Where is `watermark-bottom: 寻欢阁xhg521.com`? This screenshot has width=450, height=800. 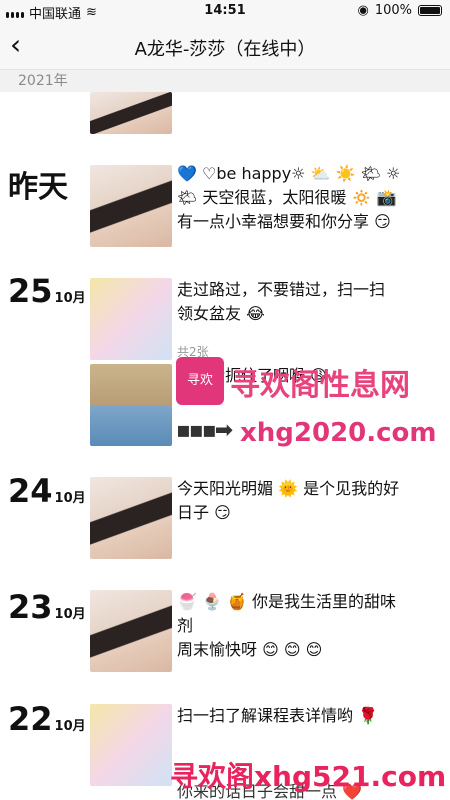
watermark-bottom: 寻欢阁xhg521.com is located at coordinates (308, 776).